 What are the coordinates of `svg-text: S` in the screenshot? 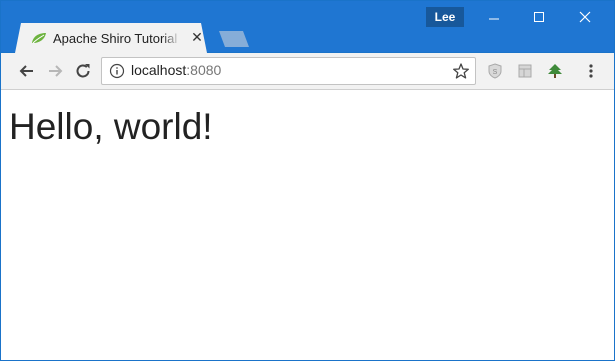 It's located at (495, 72).